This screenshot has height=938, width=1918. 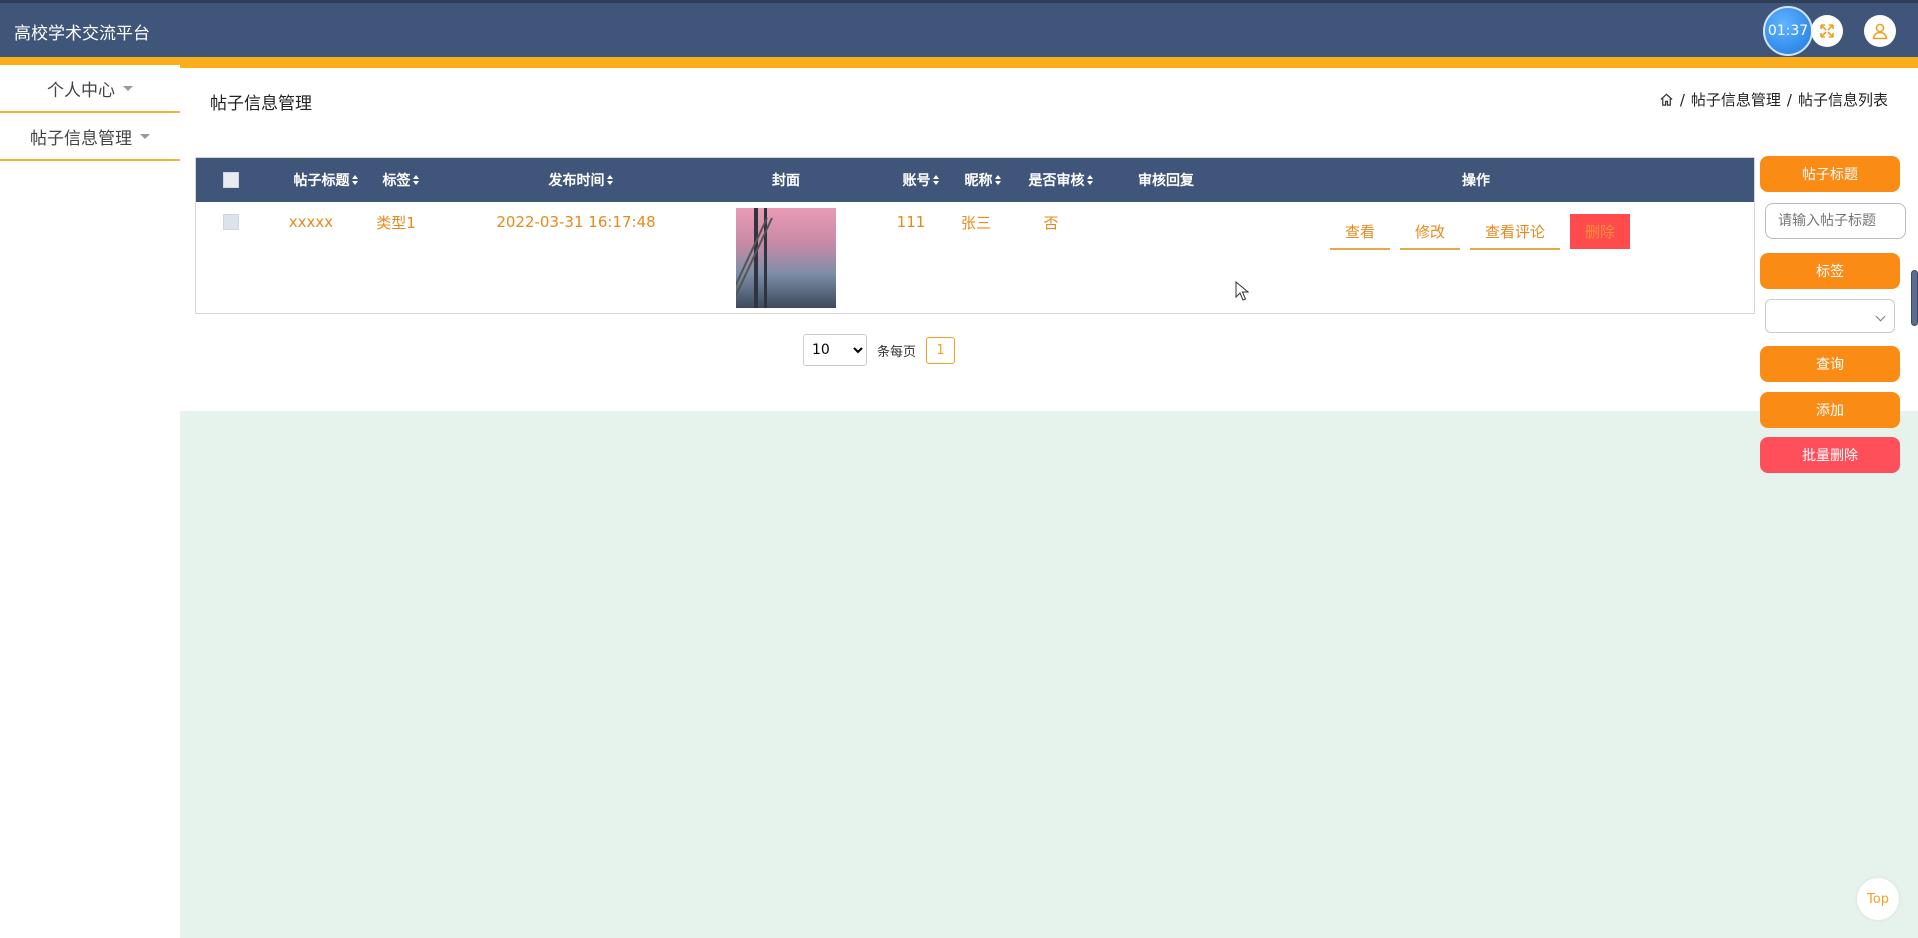 I want to click on post-title-label: 帖子标题, so click(x=1830, y=174).